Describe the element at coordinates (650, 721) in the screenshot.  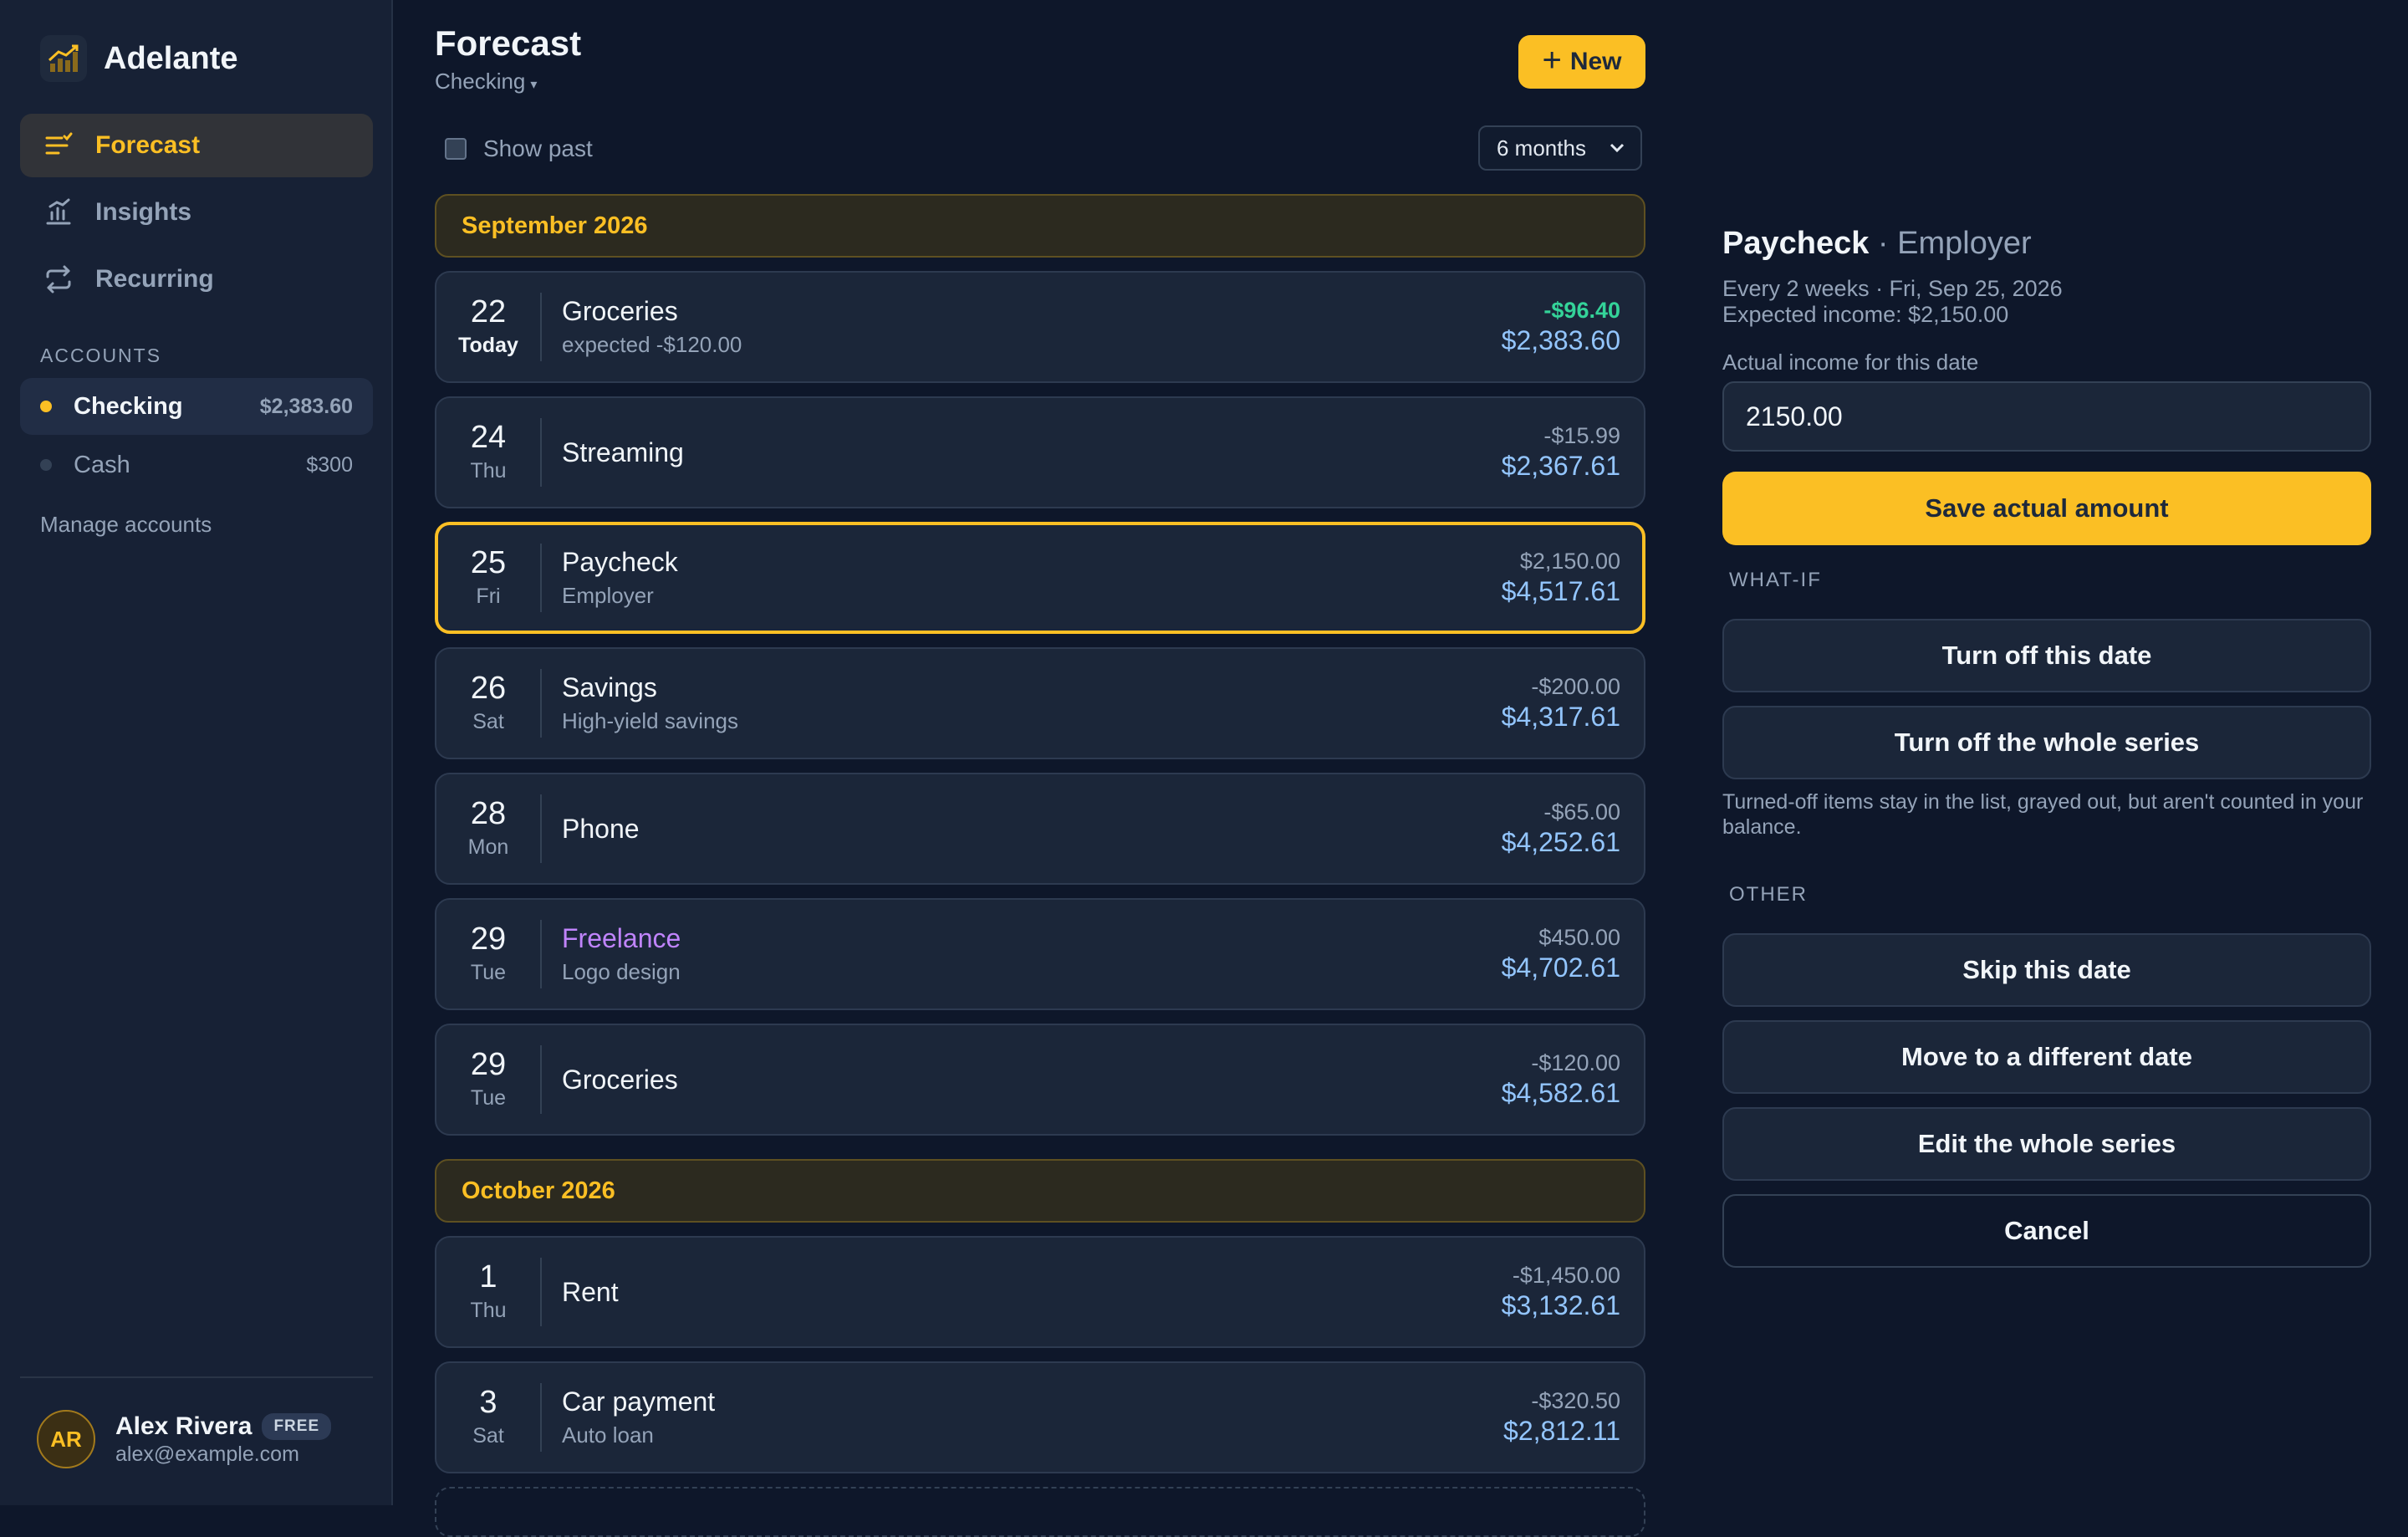
I see `row-subtitle: High-yield savings` at that location.